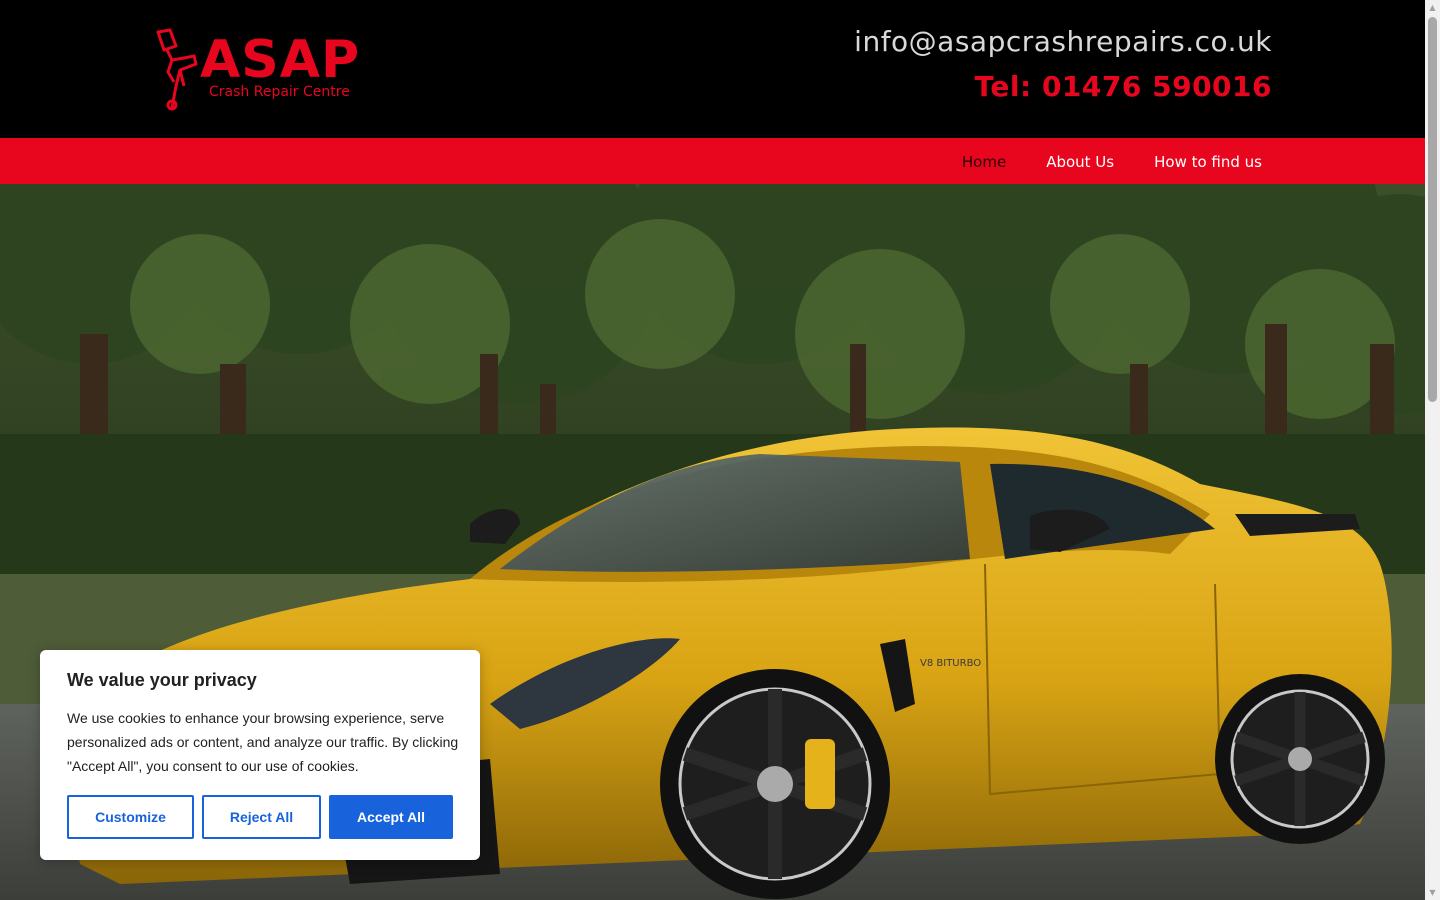  What do you see at coordinates (1432, 892) in the screenshot?
I see `scroll-down-arrow-icon: ▼` at bounding box center [1432, 892].